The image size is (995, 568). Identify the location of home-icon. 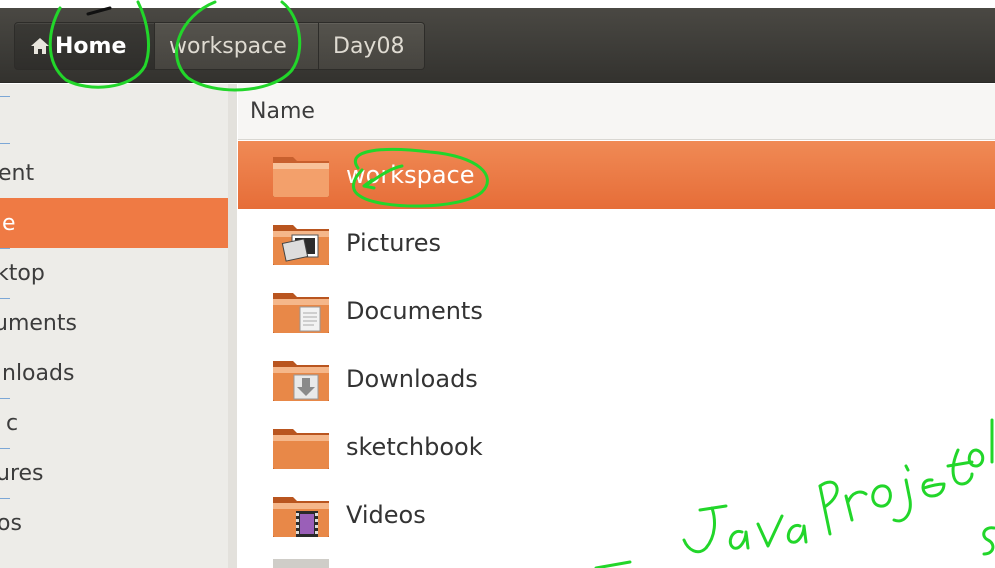
(40, 46).